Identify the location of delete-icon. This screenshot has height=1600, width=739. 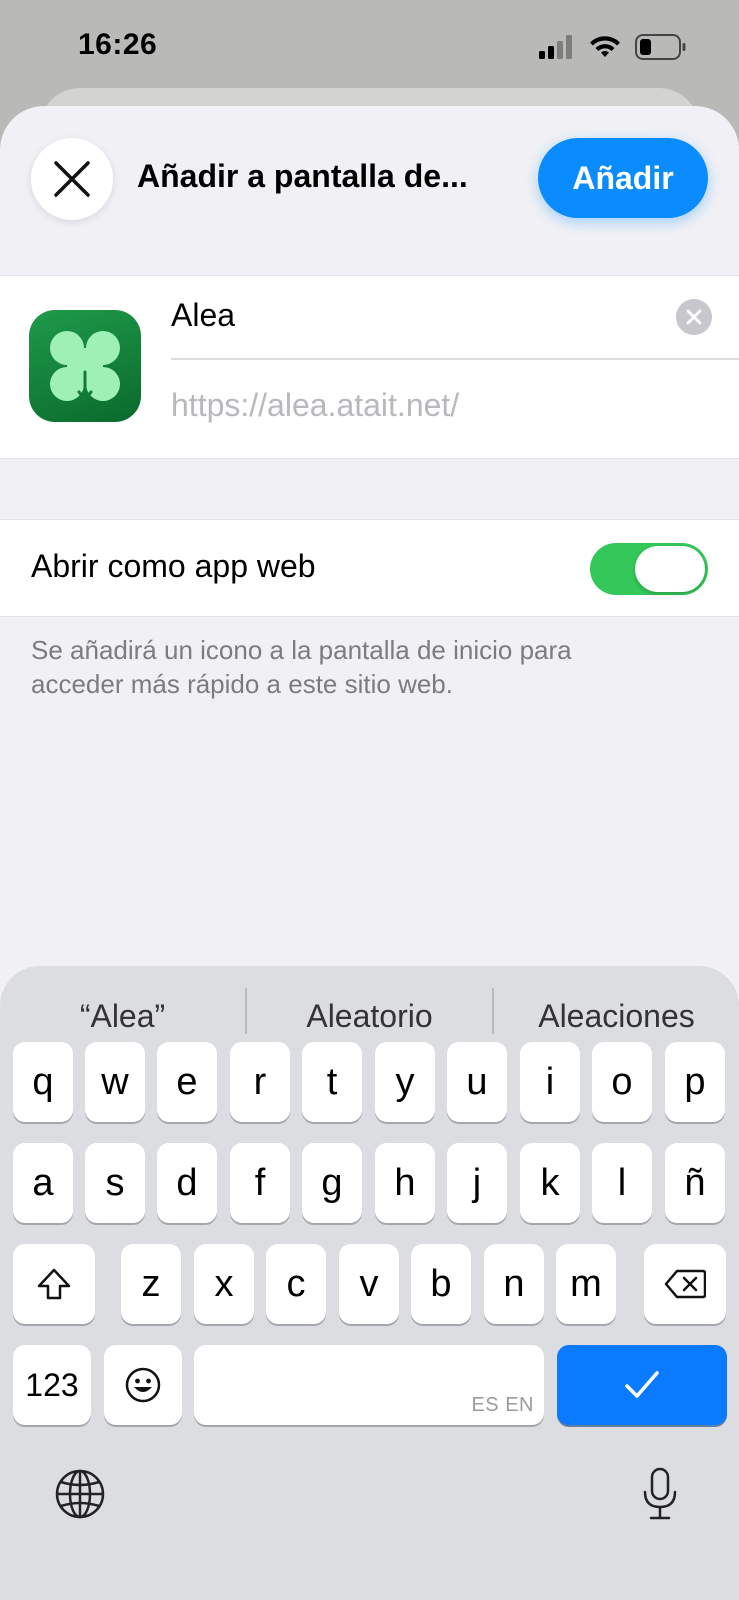
(685, 1284).